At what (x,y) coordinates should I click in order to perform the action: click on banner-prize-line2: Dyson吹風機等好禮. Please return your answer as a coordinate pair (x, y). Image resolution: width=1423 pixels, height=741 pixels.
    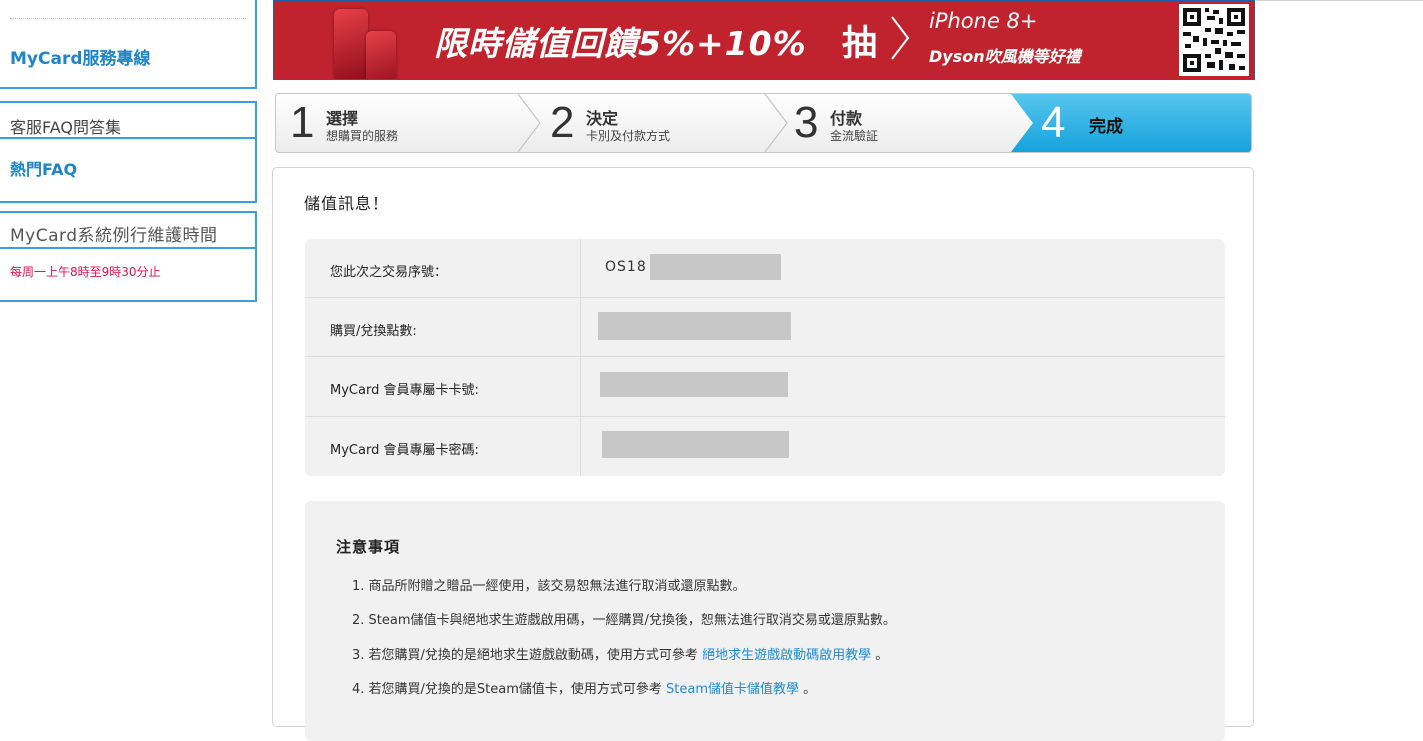
    Looking at the image, I should click on (1005, 56).